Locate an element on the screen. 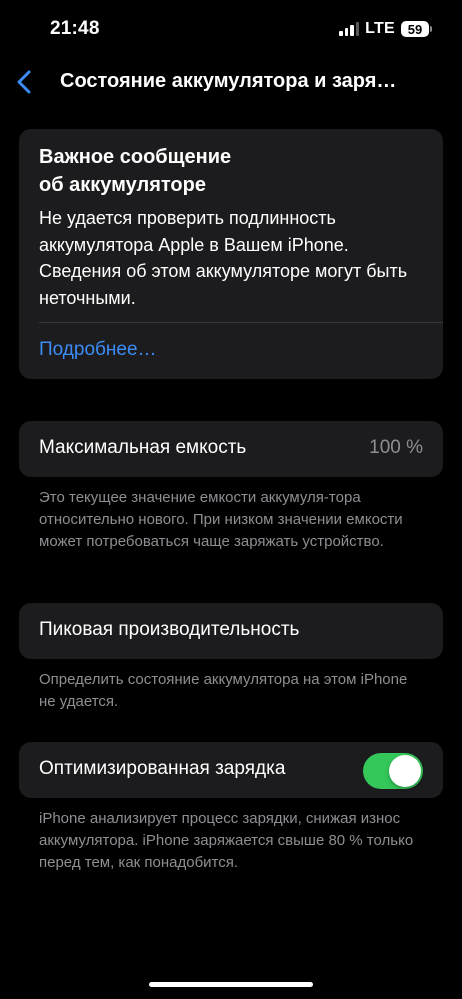 The image size is (462, 999). status-bar: 21:48 LTE 59 is located at coordinates (231, 31).